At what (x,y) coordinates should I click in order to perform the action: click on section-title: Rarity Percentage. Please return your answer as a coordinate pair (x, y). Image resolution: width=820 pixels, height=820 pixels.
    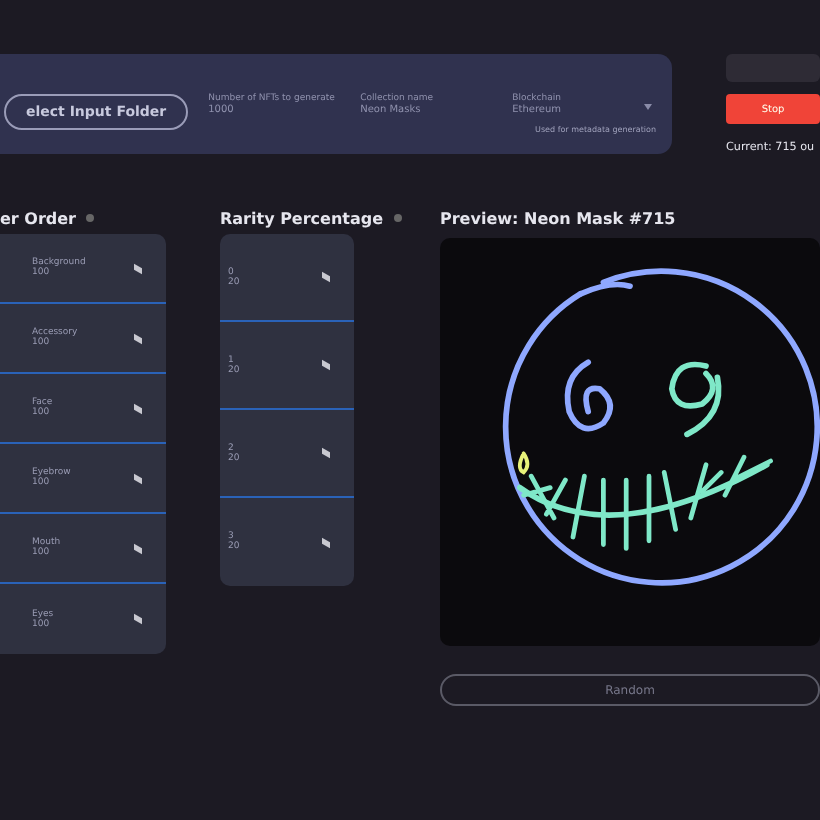
    Looking at the image, I should click on (302, 218).